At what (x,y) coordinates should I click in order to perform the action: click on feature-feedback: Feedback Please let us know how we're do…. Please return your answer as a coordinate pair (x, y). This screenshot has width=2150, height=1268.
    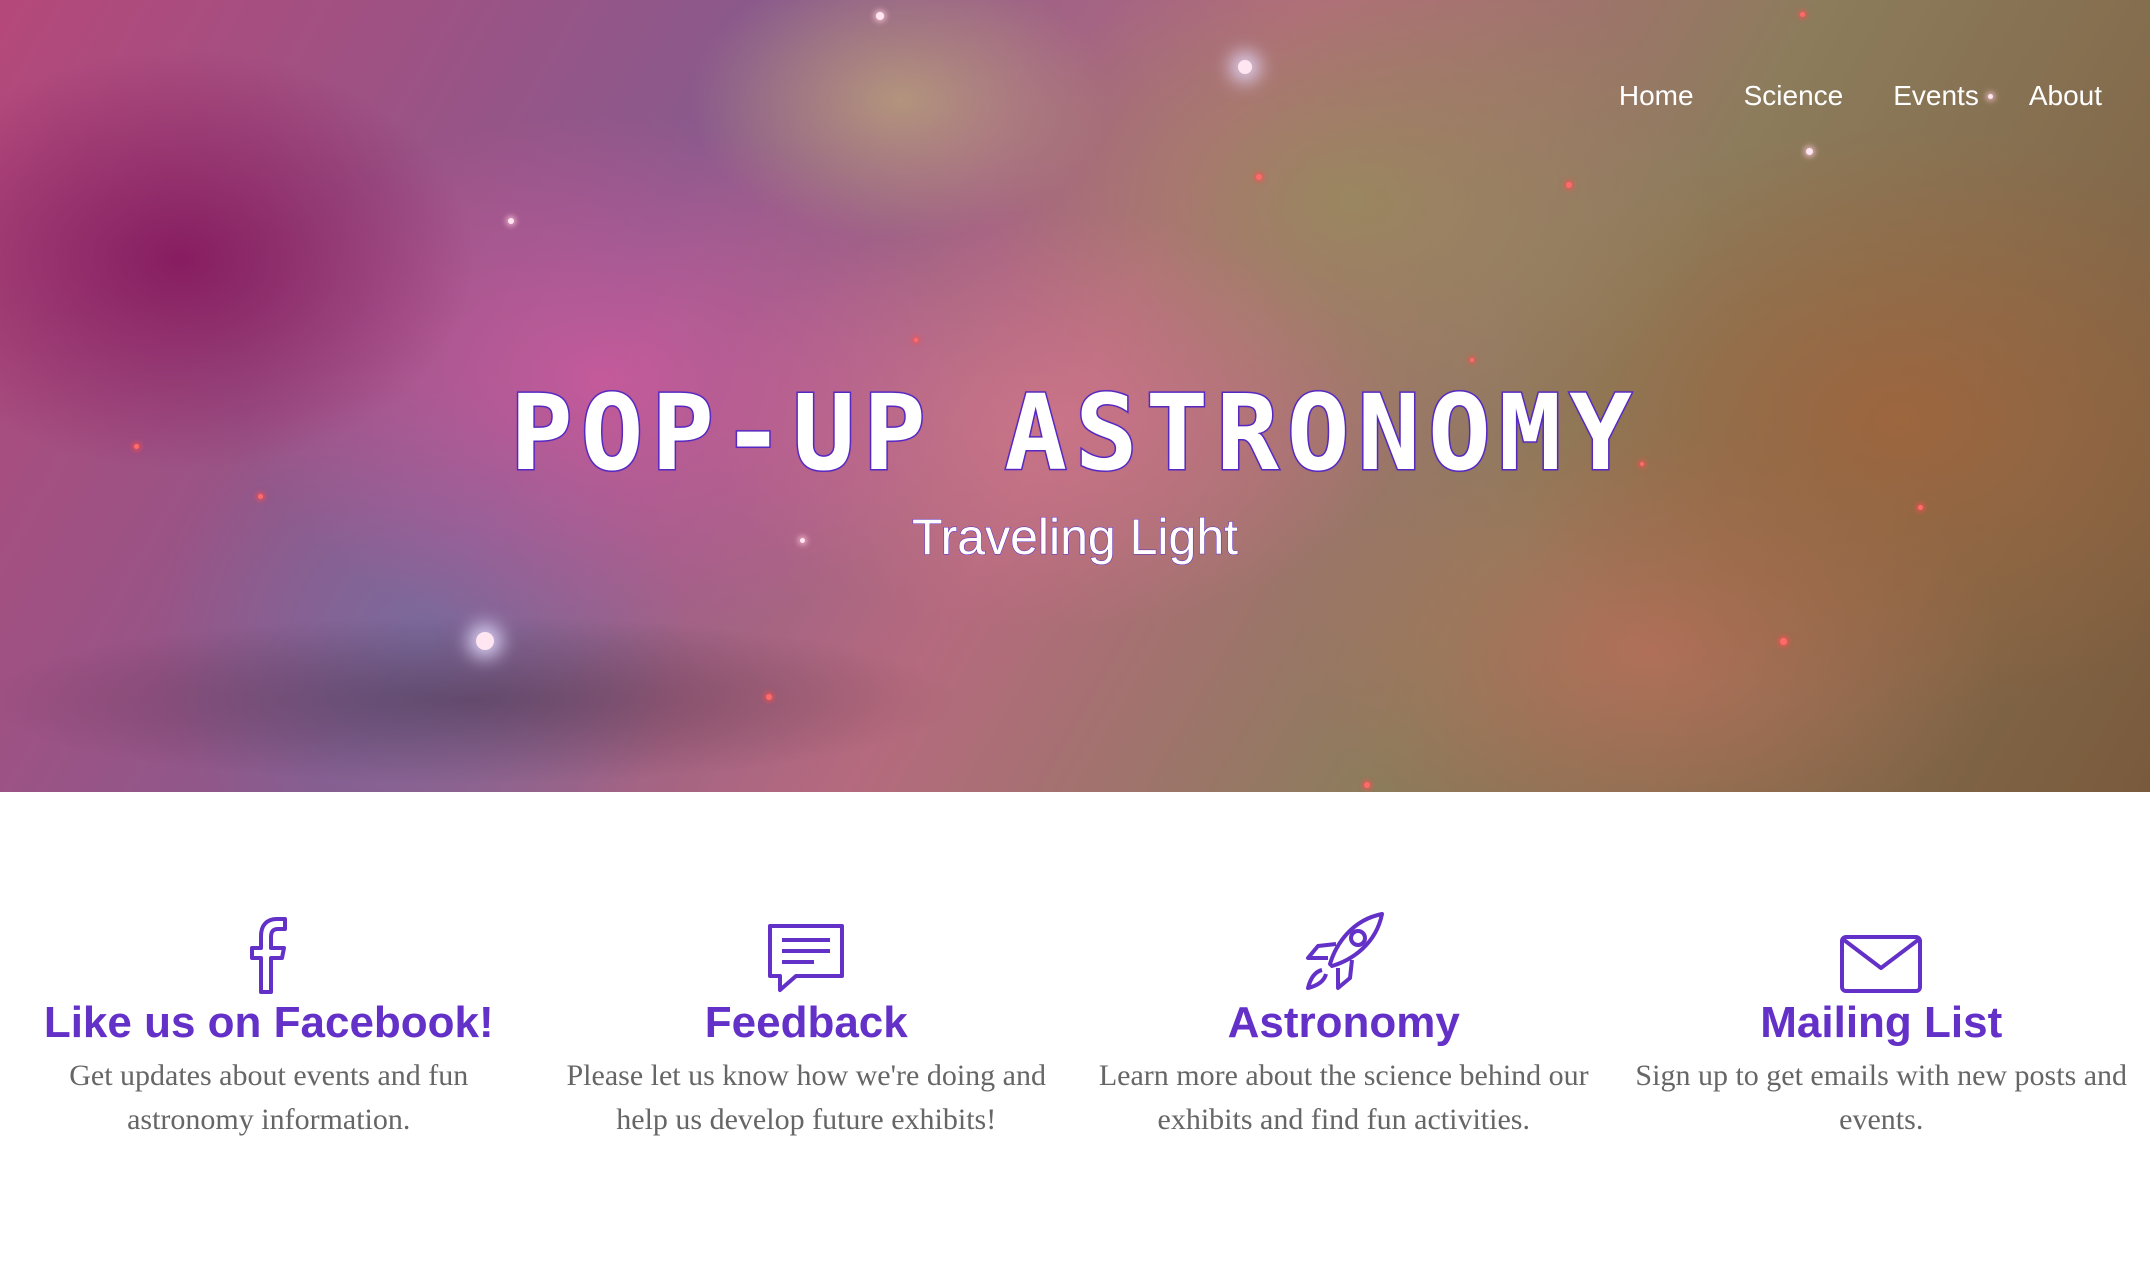
    Looking at the image, I should click on (806, 1030).